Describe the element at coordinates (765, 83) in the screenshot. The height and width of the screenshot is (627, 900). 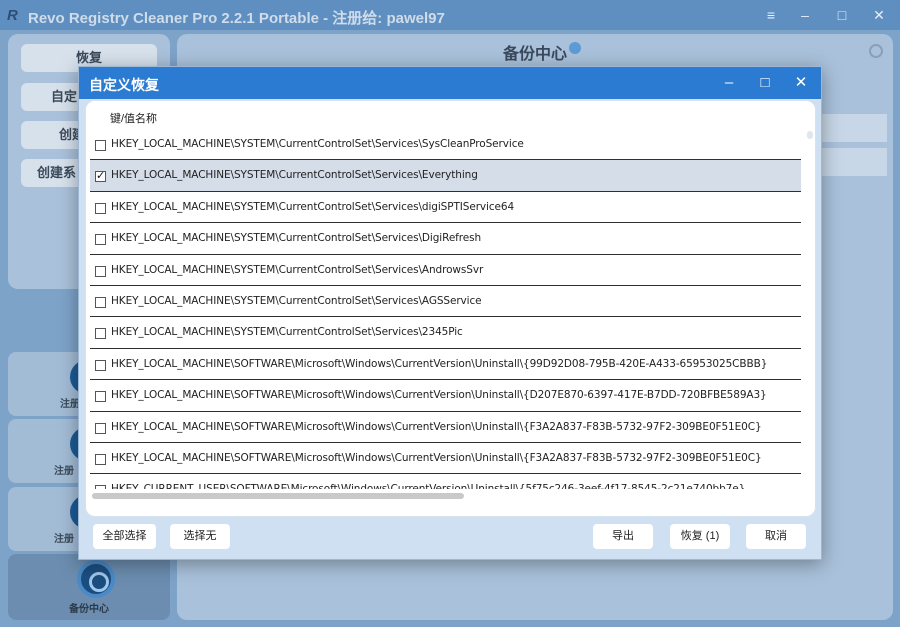
I see `dialog-maximize-button: □` at that location.